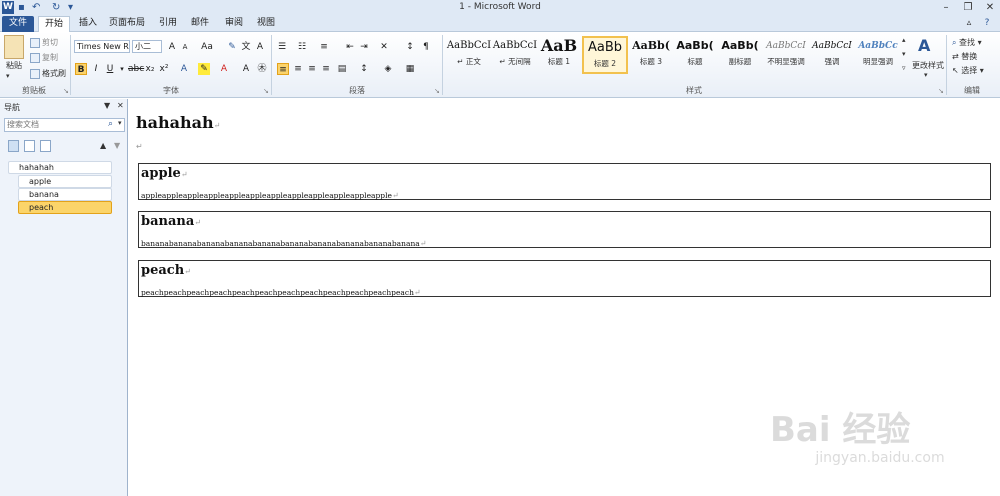  I want to click on outline-item: apple, so click(65, 181).